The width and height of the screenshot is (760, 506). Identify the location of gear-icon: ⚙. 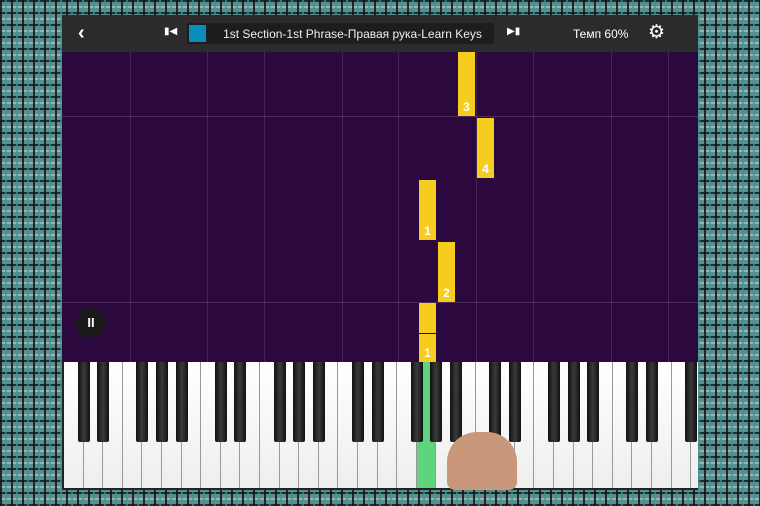
(656, 32).